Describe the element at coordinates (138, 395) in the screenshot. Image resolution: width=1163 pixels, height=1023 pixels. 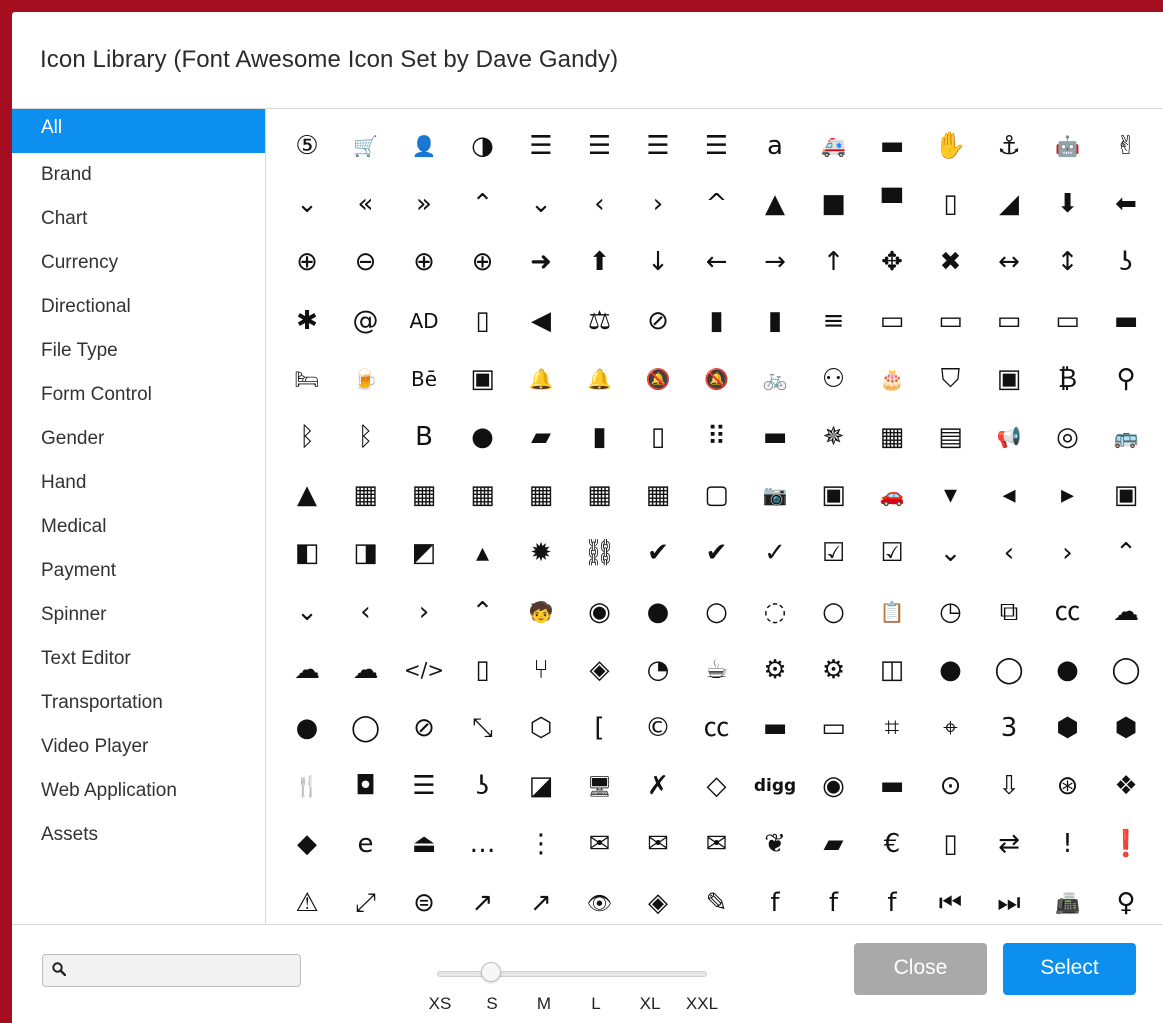
I see `category-form-control: Form Control` at that location.